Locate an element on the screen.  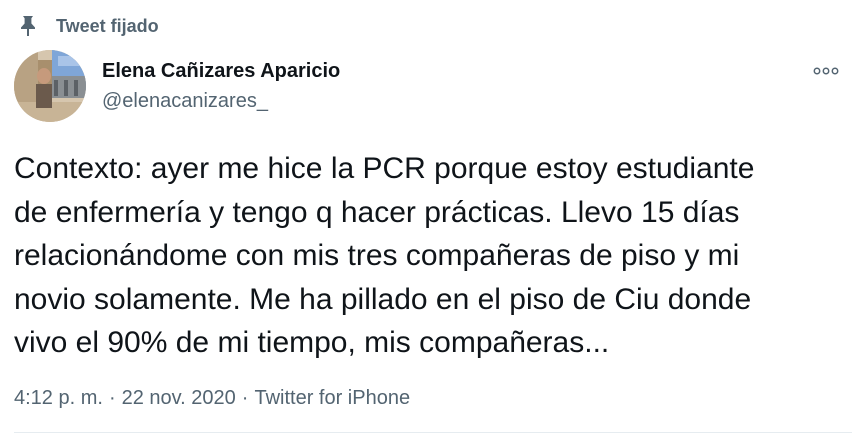
avatar is located at coordinates (50, 86).